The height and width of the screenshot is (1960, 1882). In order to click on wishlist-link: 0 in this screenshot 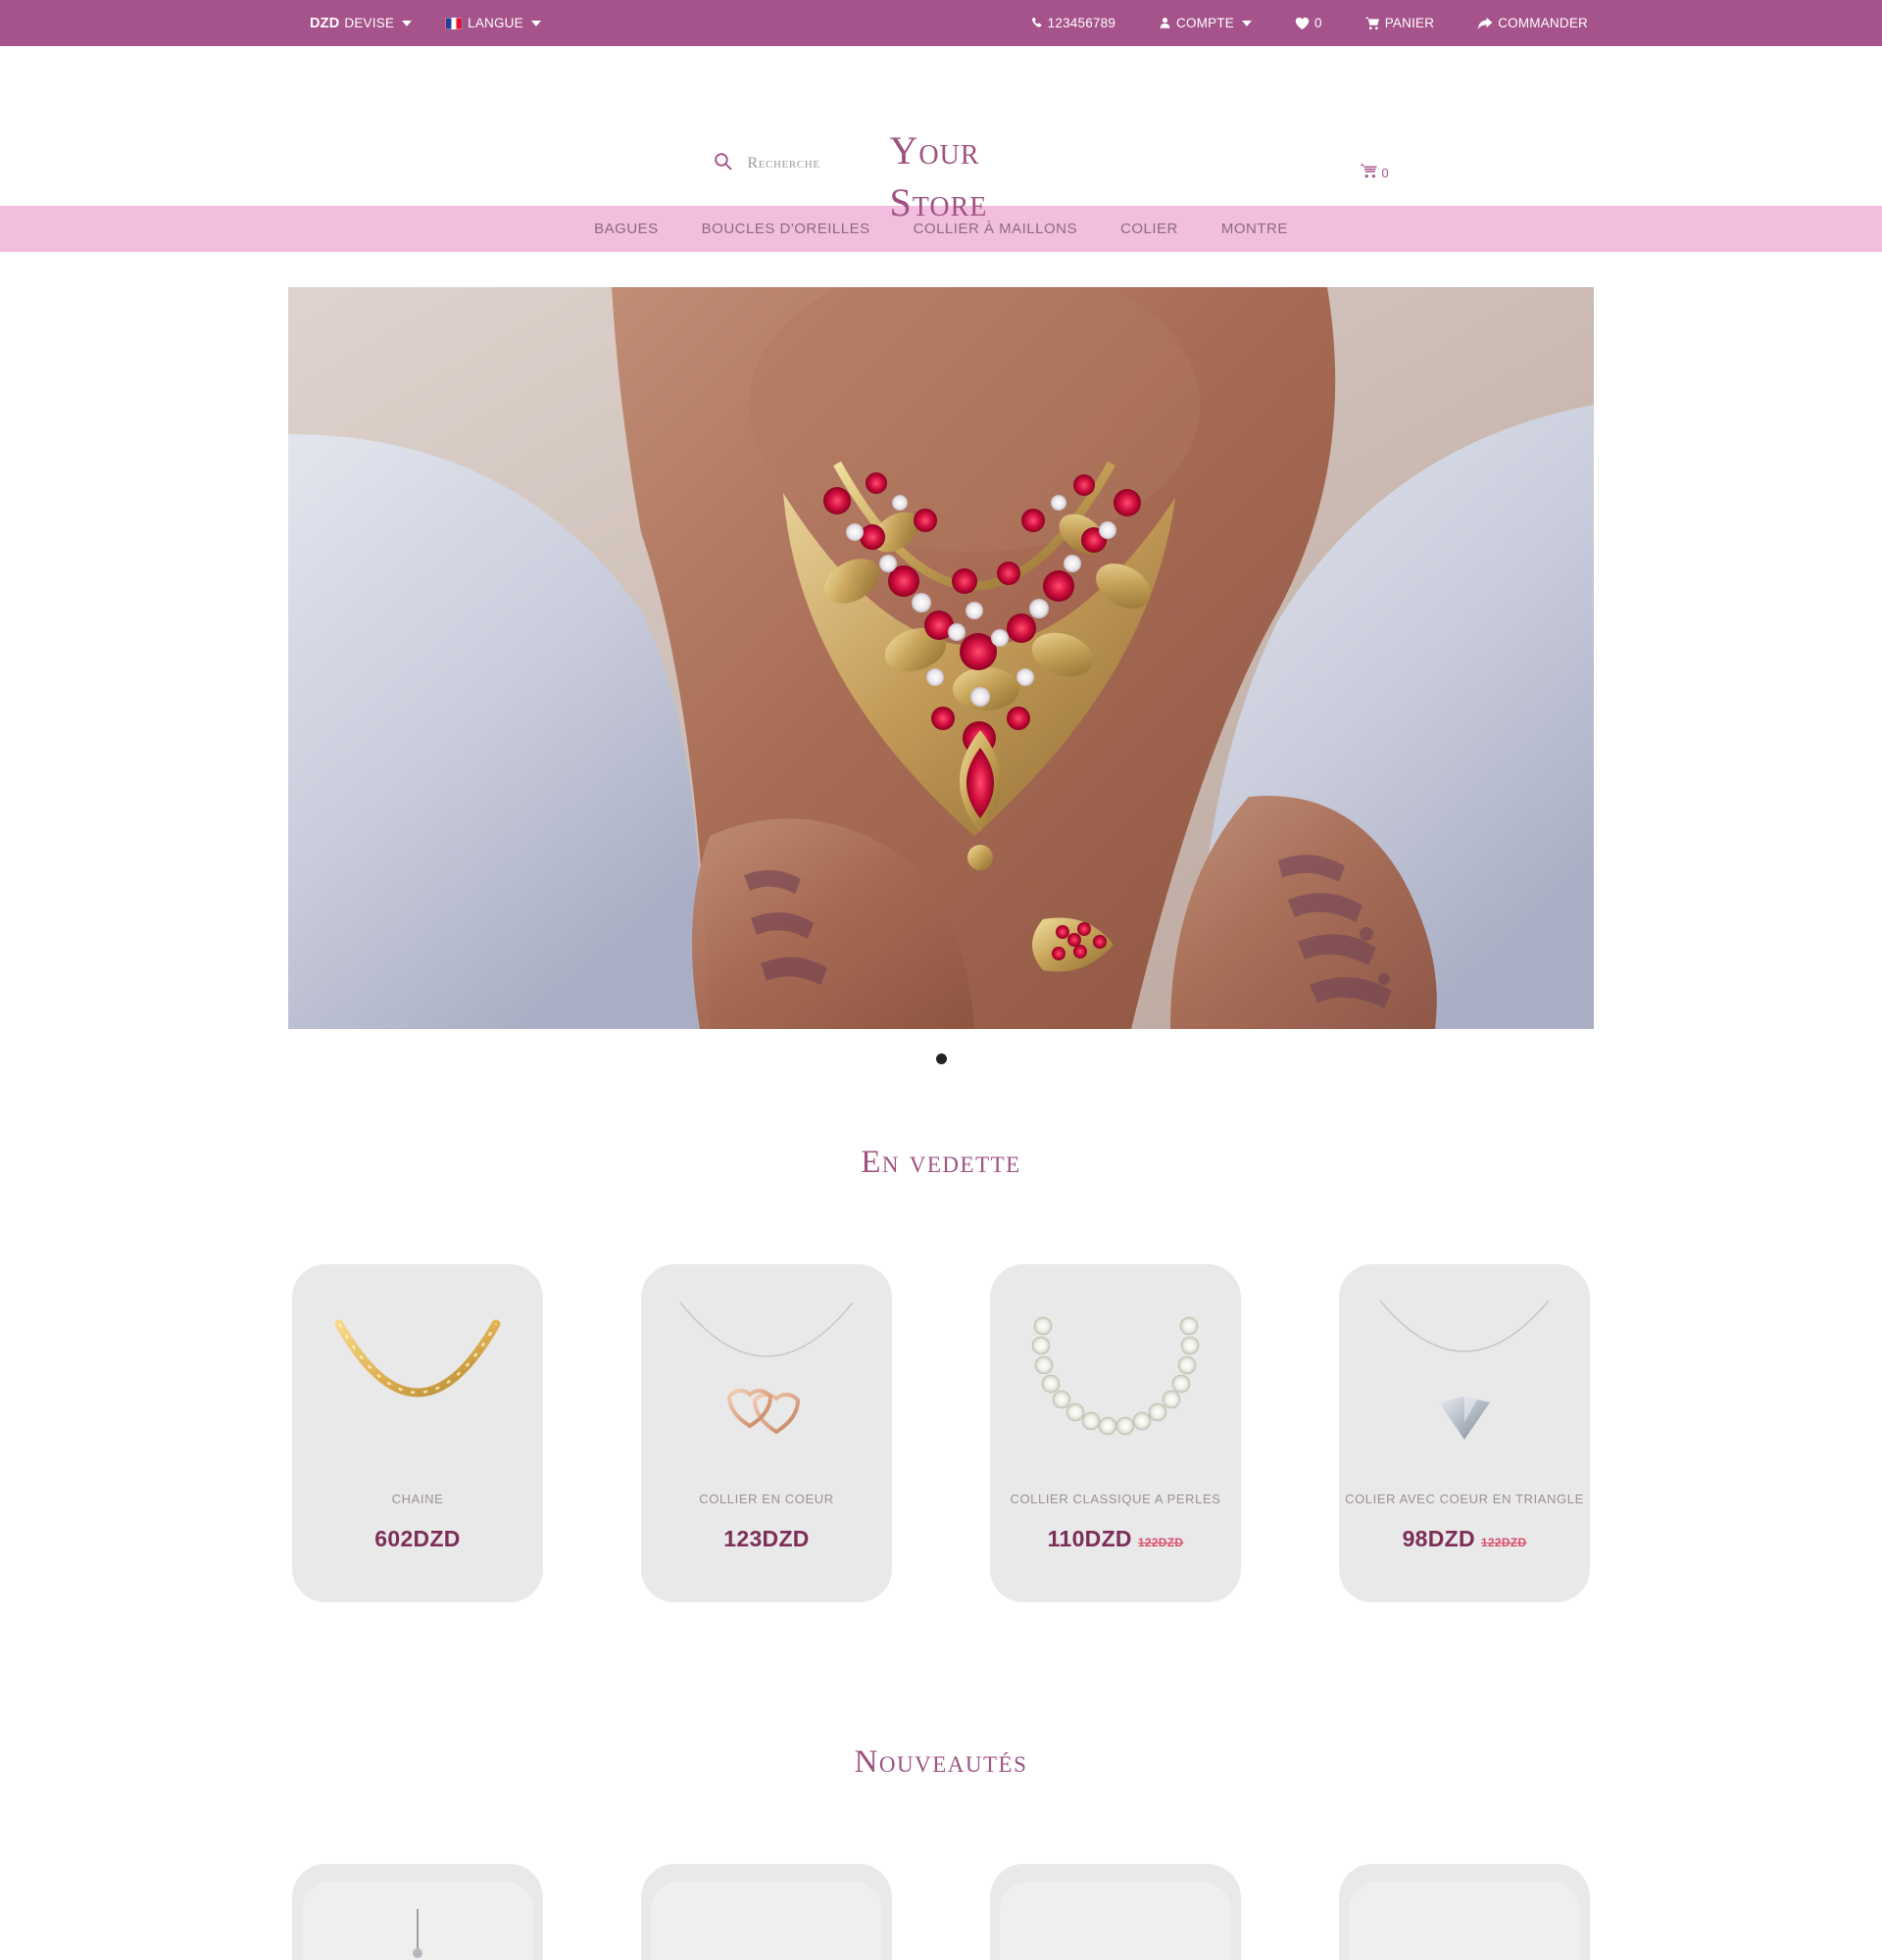, I will do `click(1309, 23)`.